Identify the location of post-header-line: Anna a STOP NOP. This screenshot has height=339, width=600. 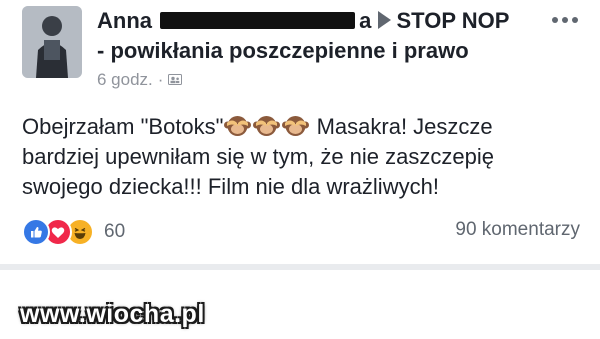
(322, 21).